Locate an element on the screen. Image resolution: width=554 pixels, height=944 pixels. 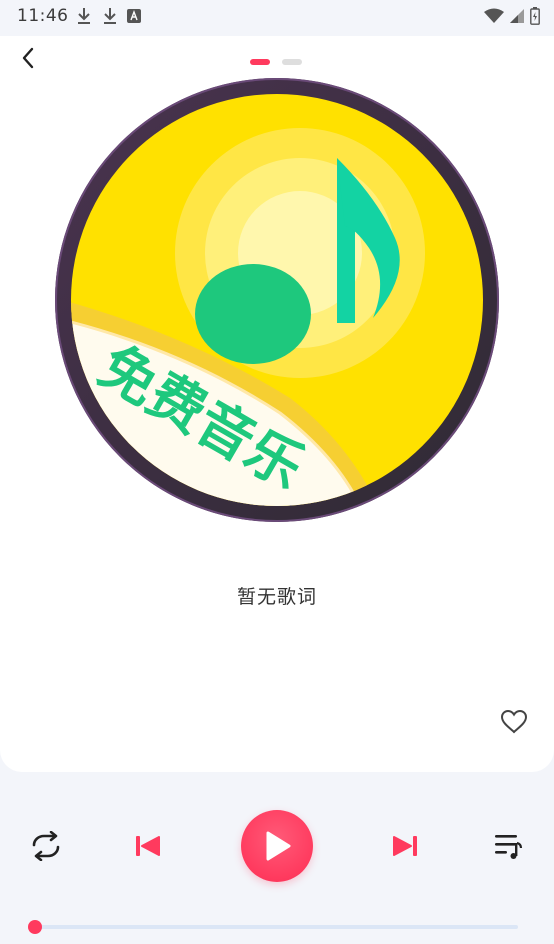
repeat-icon is located at coordinates (46, 846).